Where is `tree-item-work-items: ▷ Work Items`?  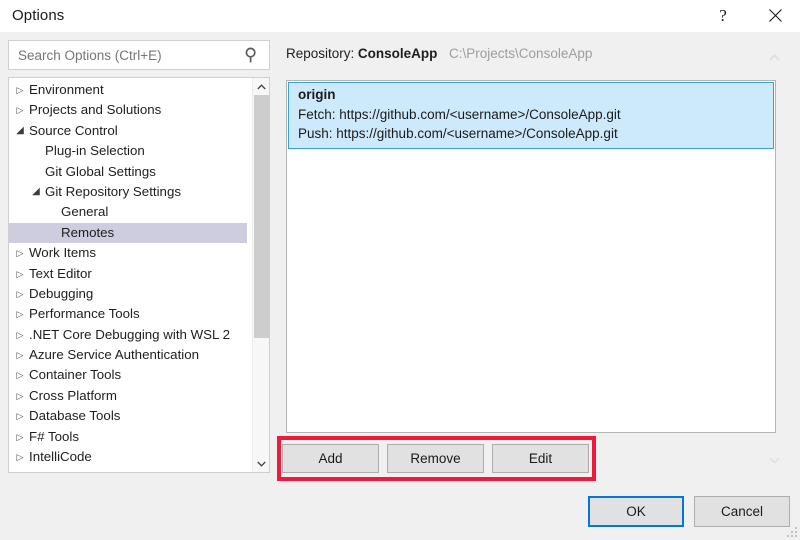
tree-item-work-items: ▷ Work Items is located at coordinates (128, 253).